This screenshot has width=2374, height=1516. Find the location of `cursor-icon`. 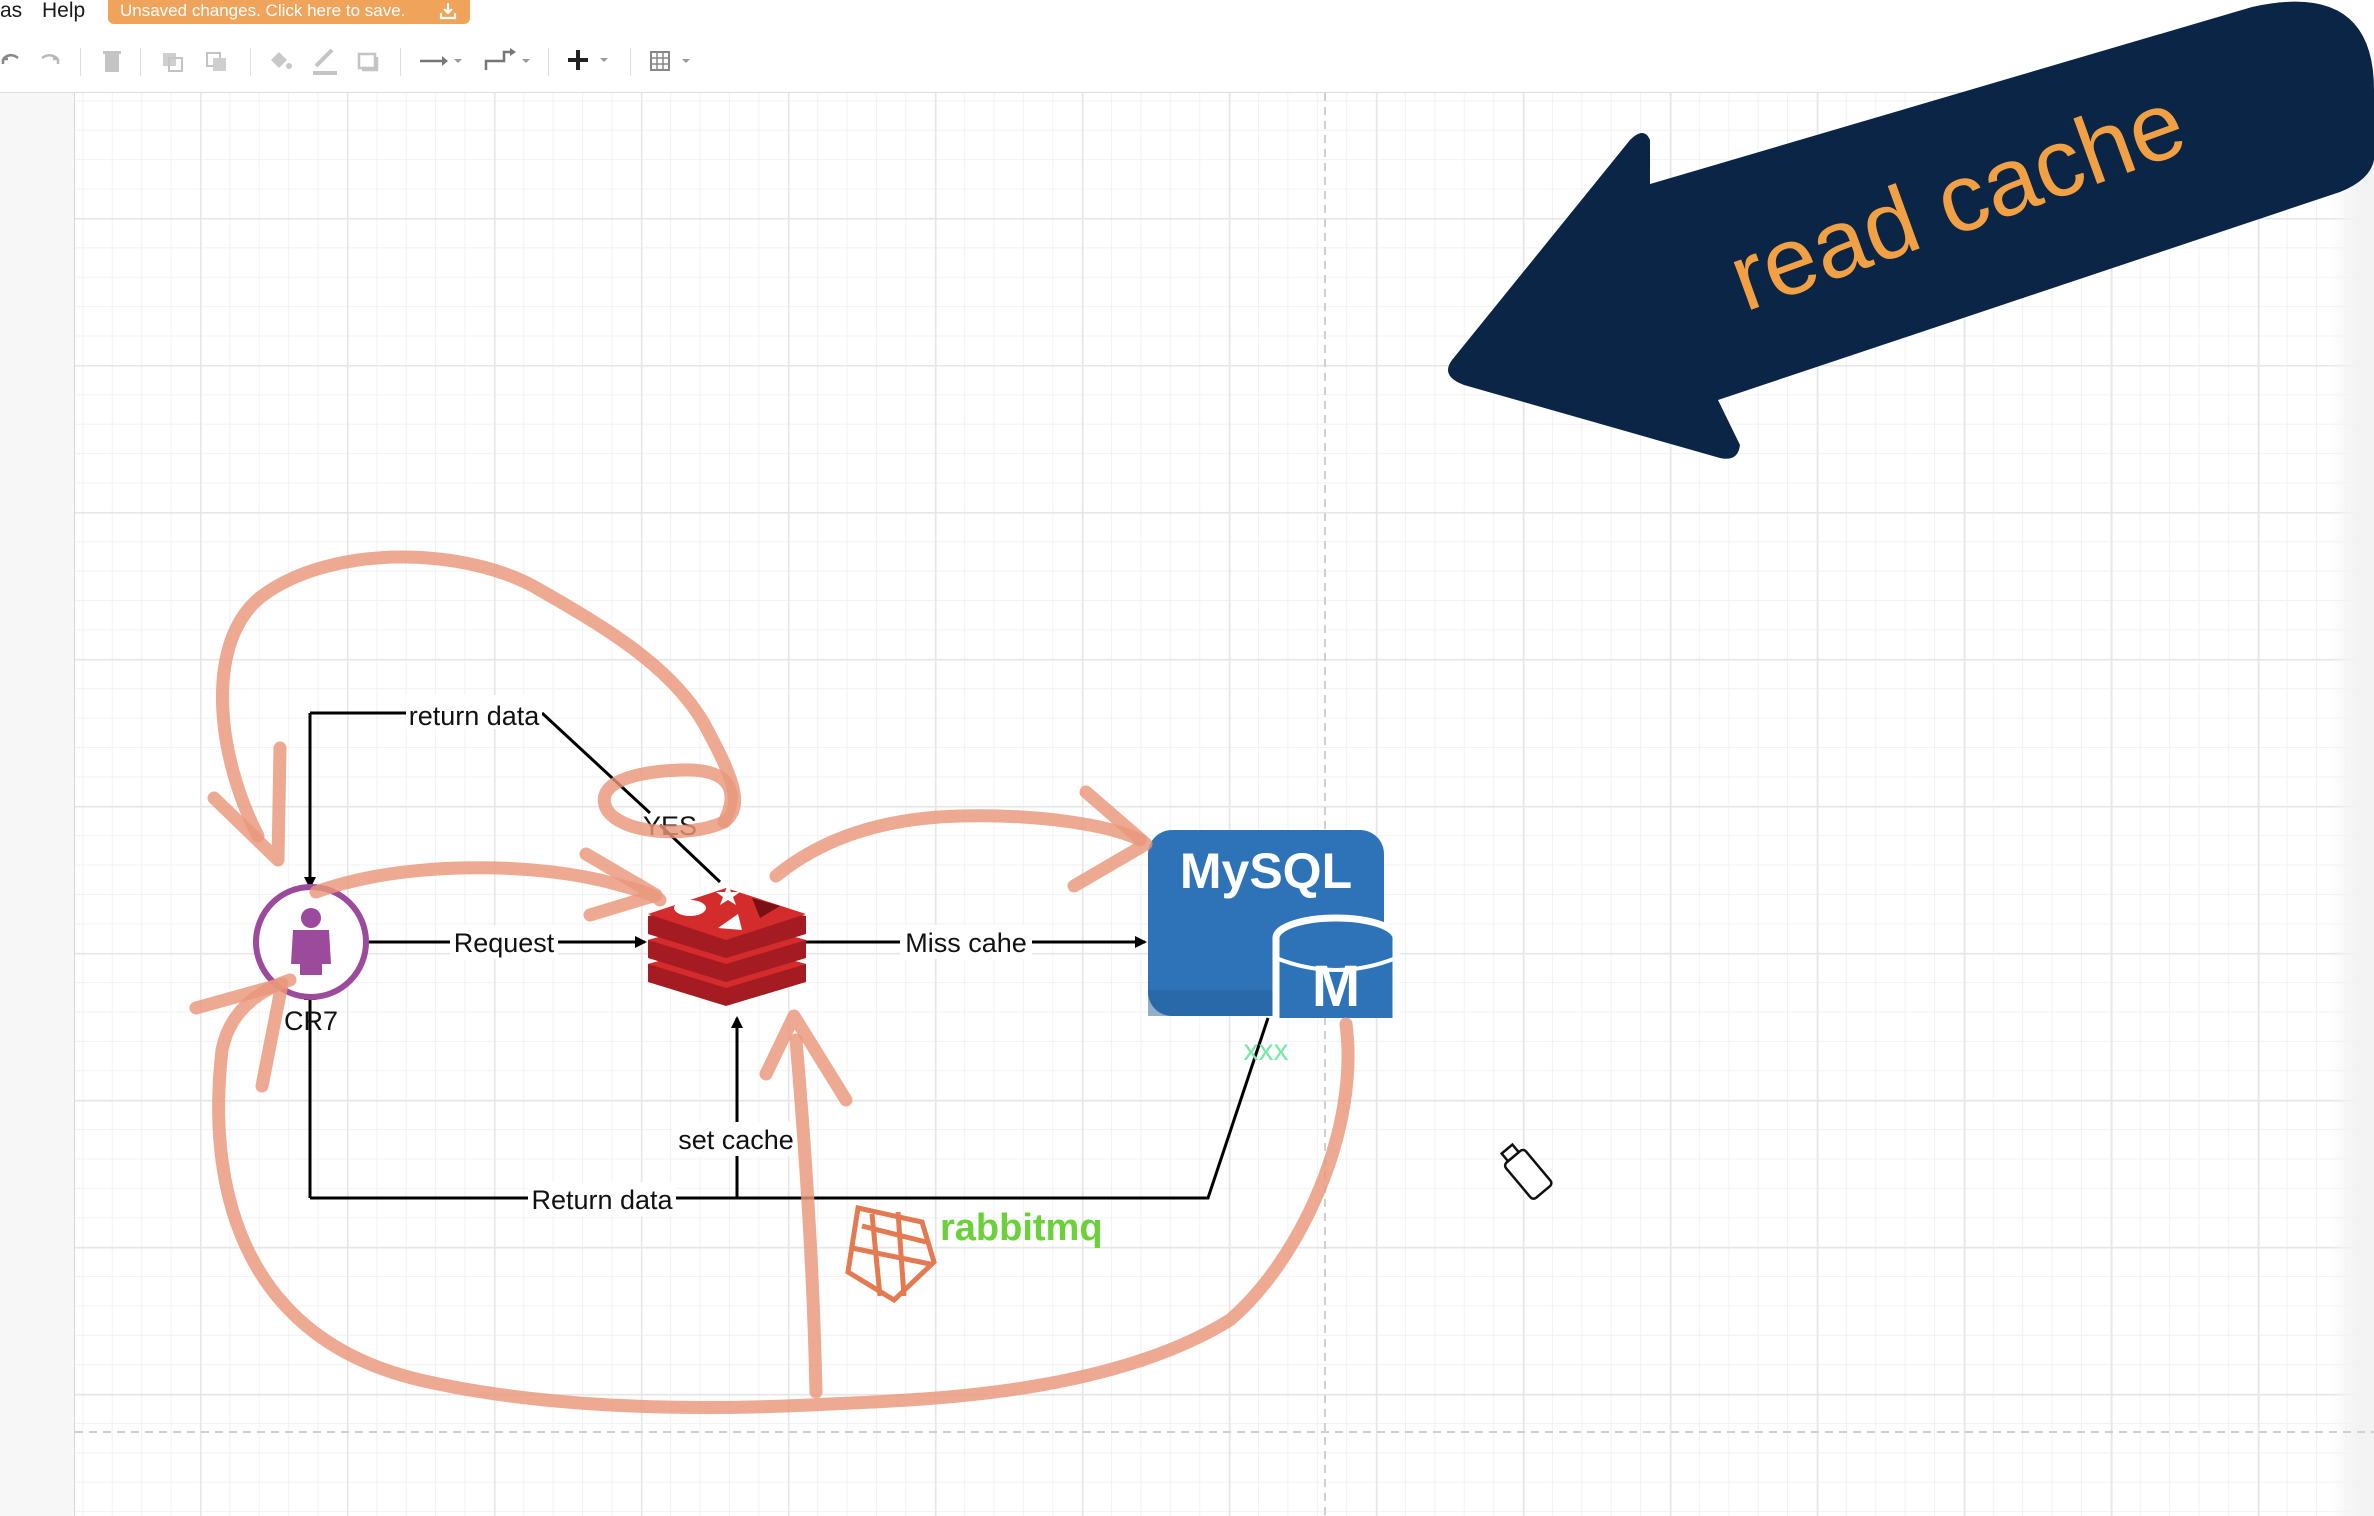

cursor-icon is located at coordinates (1526, 1171).